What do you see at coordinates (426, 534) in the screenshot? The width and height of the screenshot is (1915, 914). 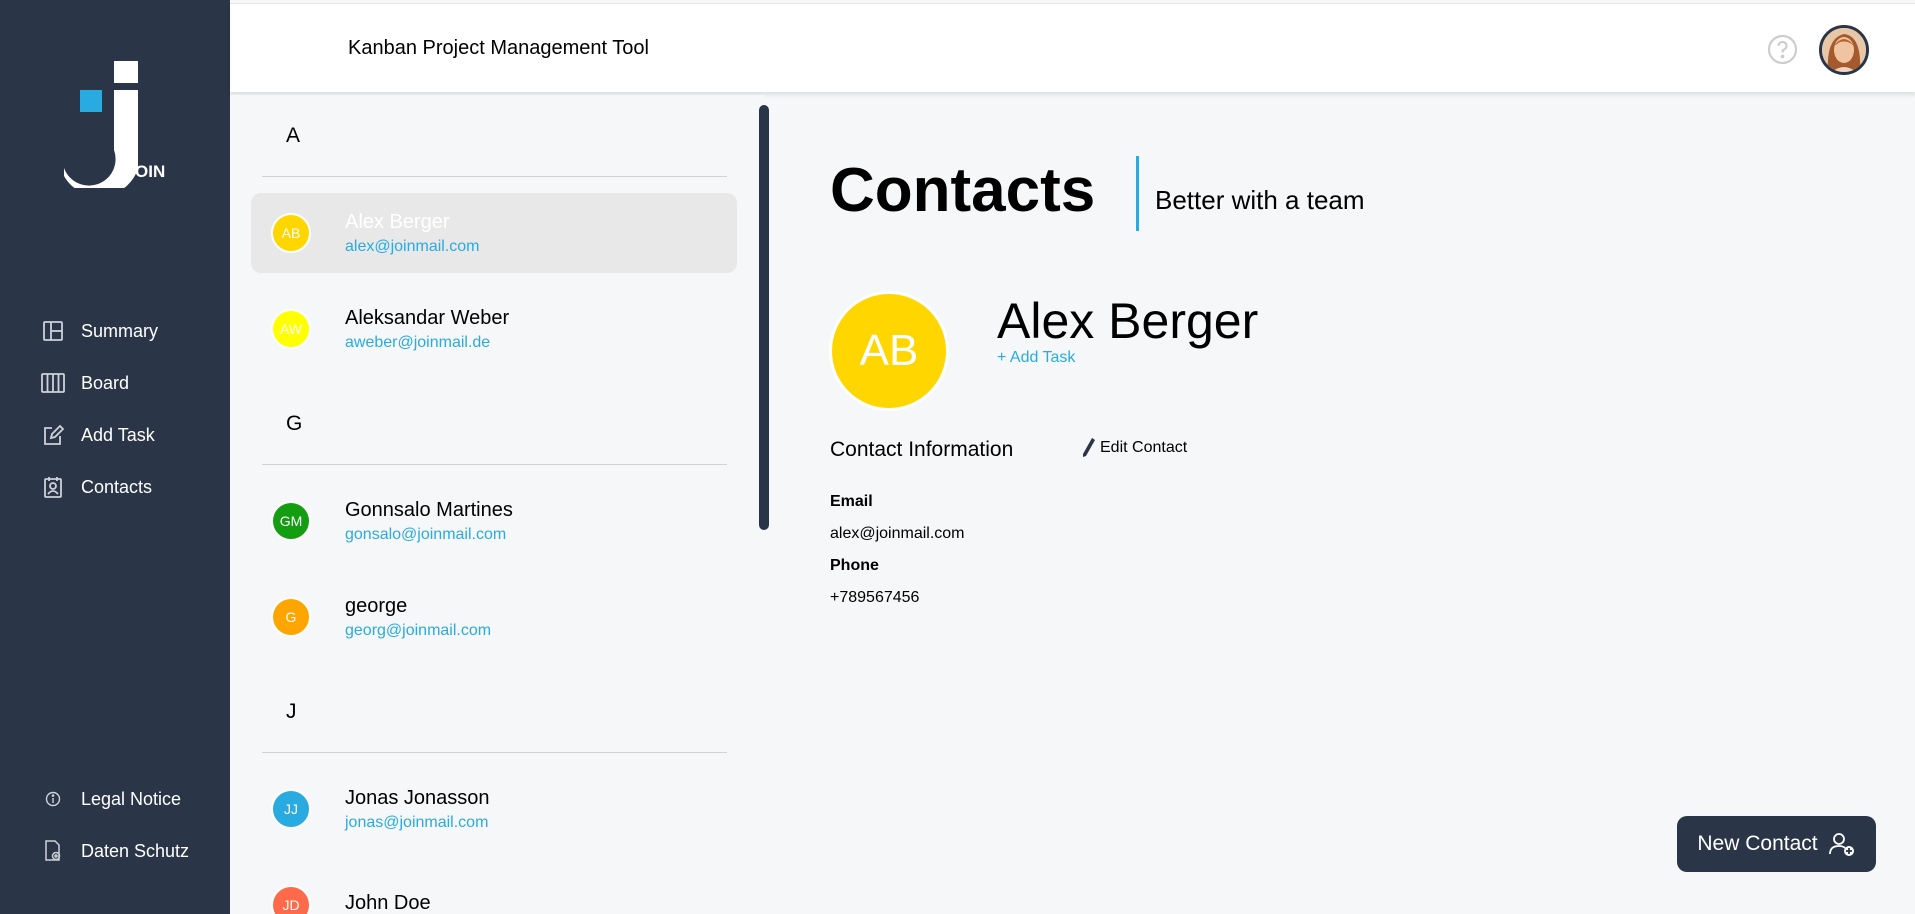 I see `contact-email: gonsalo@joinmail.com` at bounding box center [426, 534].